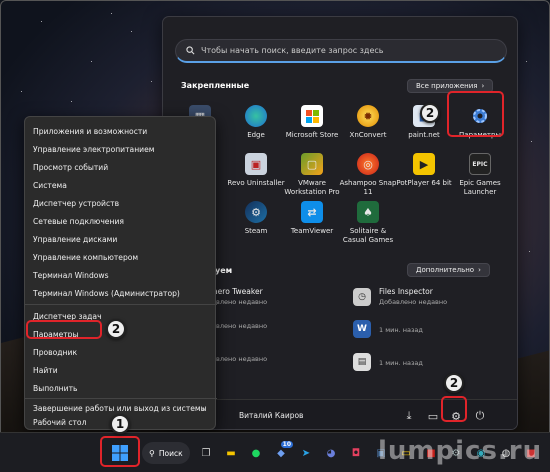 The image size is (550, 472). What do you see at coordinates (406, 291) in the screenshot?
I see `item-name: Files Inspector` at bounding box center [406, 291].